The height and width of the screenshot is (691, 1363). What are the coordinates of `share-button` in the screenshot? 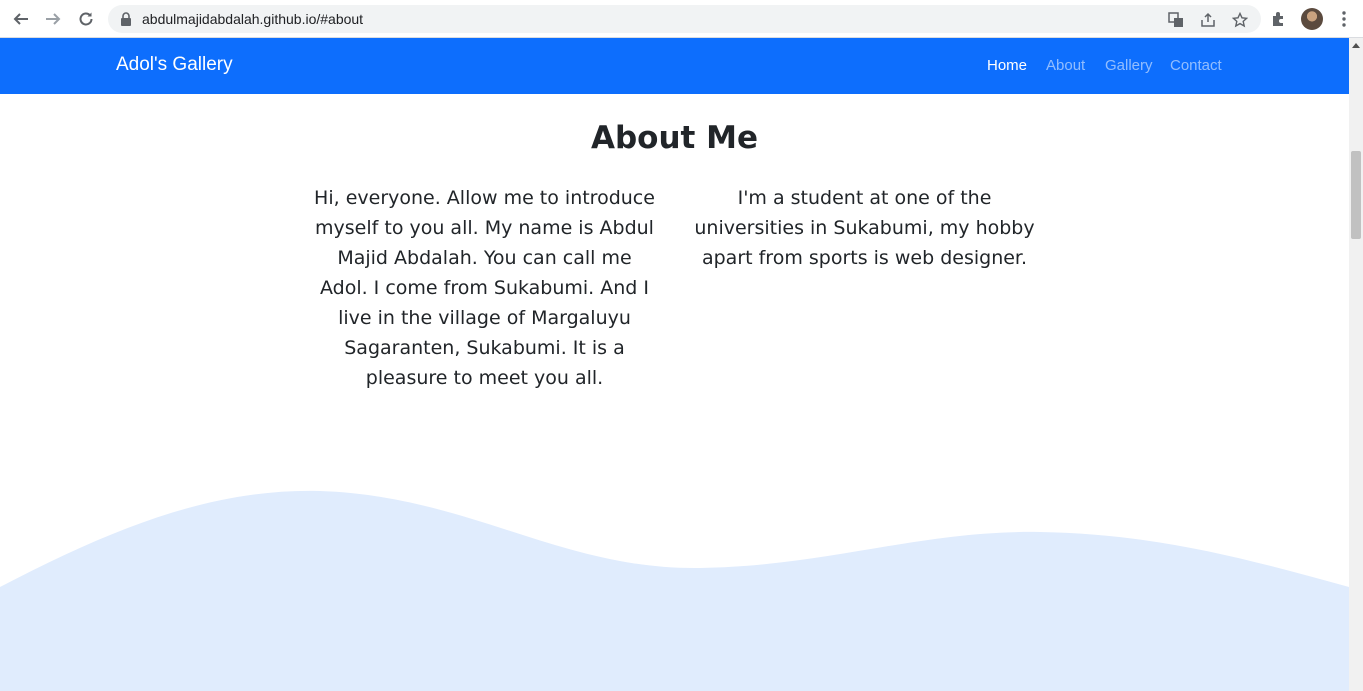 It's located at (1208, 20).